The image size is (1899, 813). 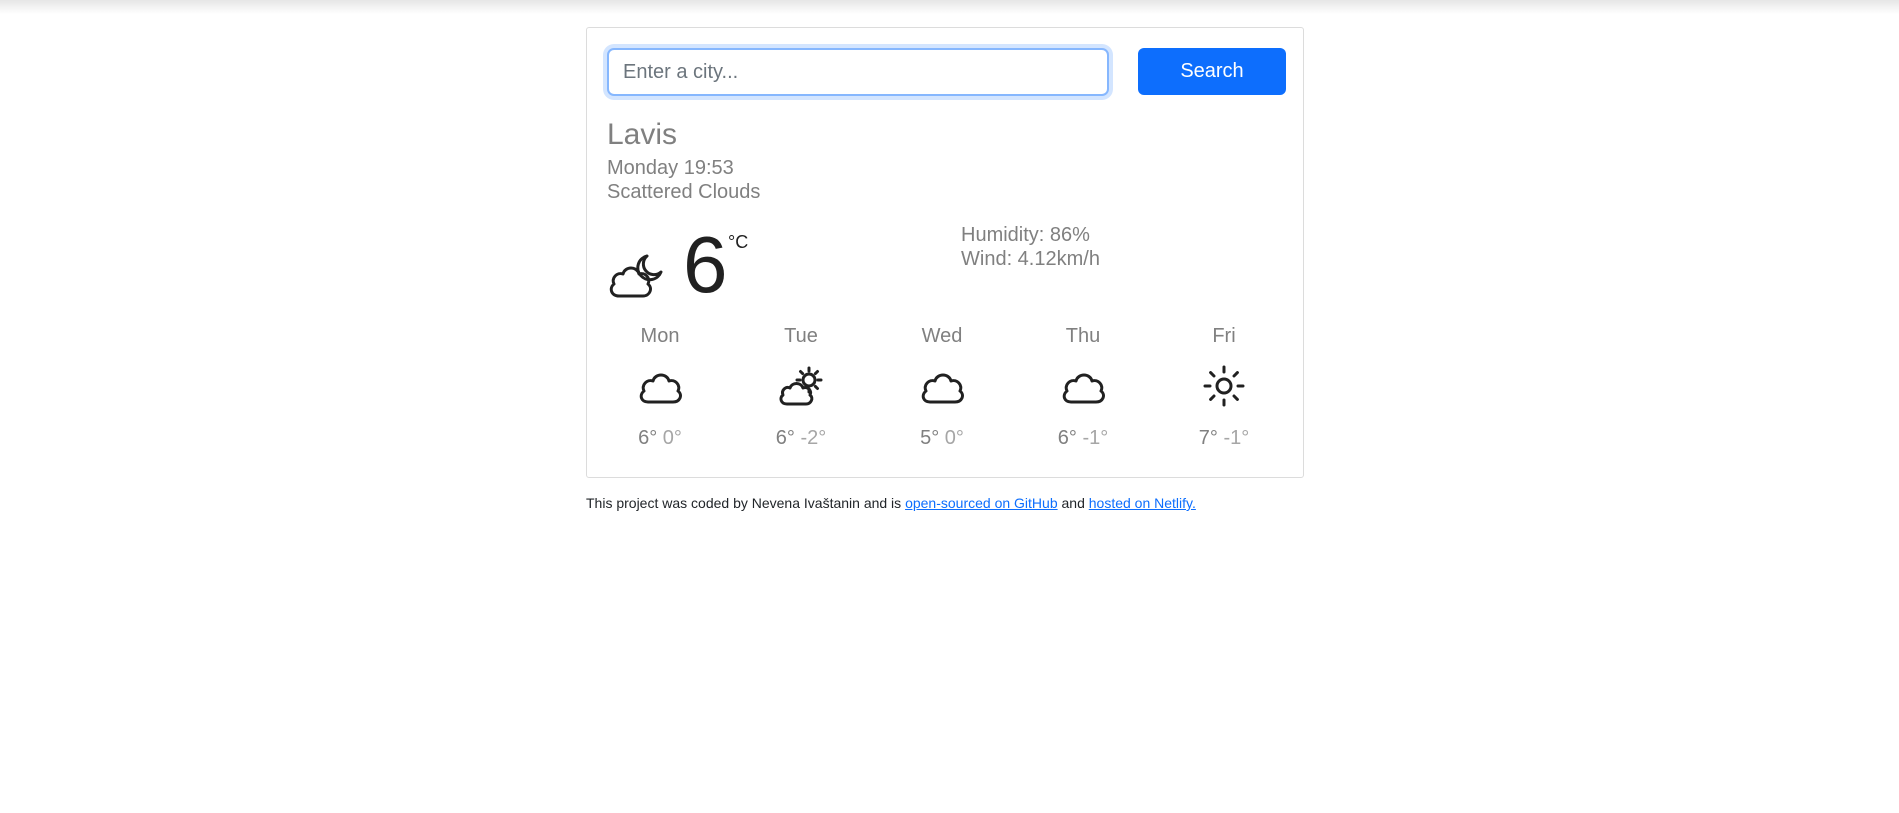 I want to click on forecast-day: Fri 7° -1°, so click(x=1224, y=387).